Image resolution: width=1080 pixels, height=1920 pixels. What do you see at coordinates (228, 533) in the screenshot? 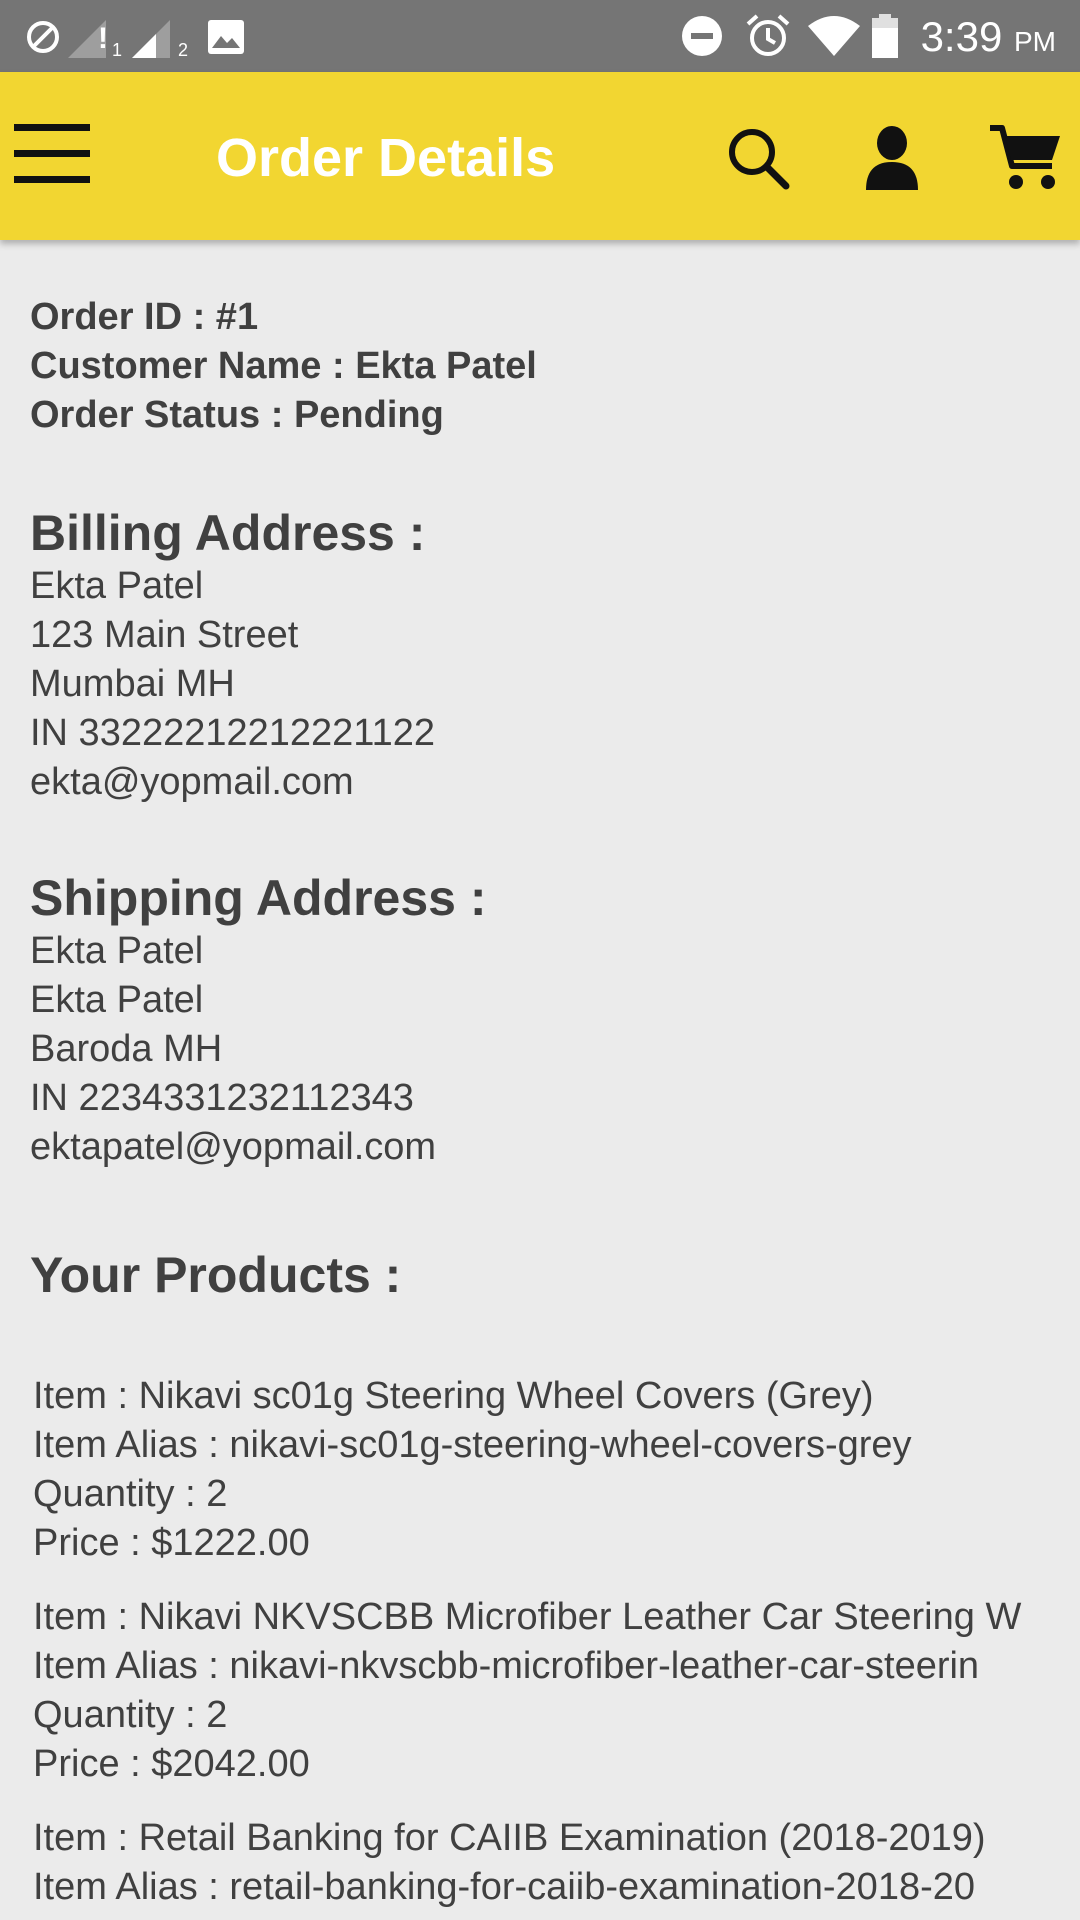
I see `billing-heading: Billing Address :` at bounding box center [228, 533].